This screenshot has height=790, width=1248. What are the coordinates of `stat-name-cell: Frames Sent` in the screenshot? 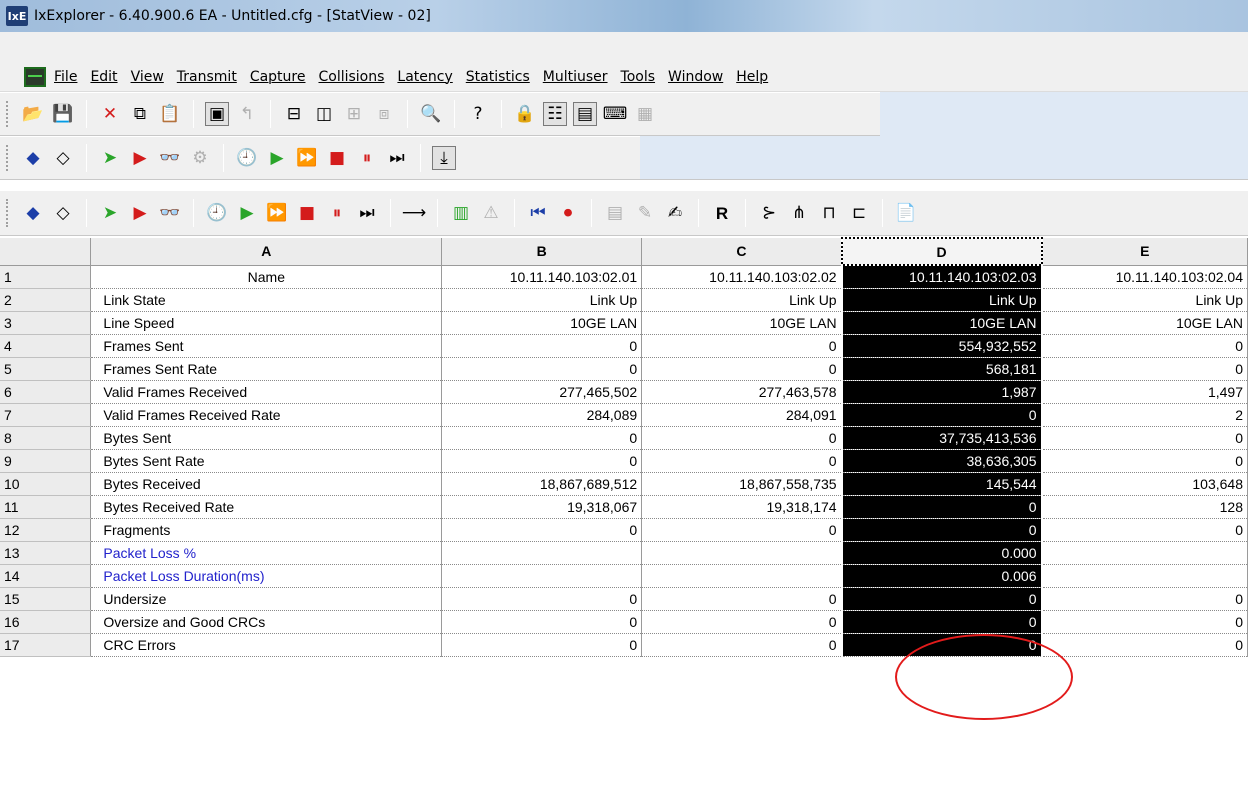 It's located at (266, 346).